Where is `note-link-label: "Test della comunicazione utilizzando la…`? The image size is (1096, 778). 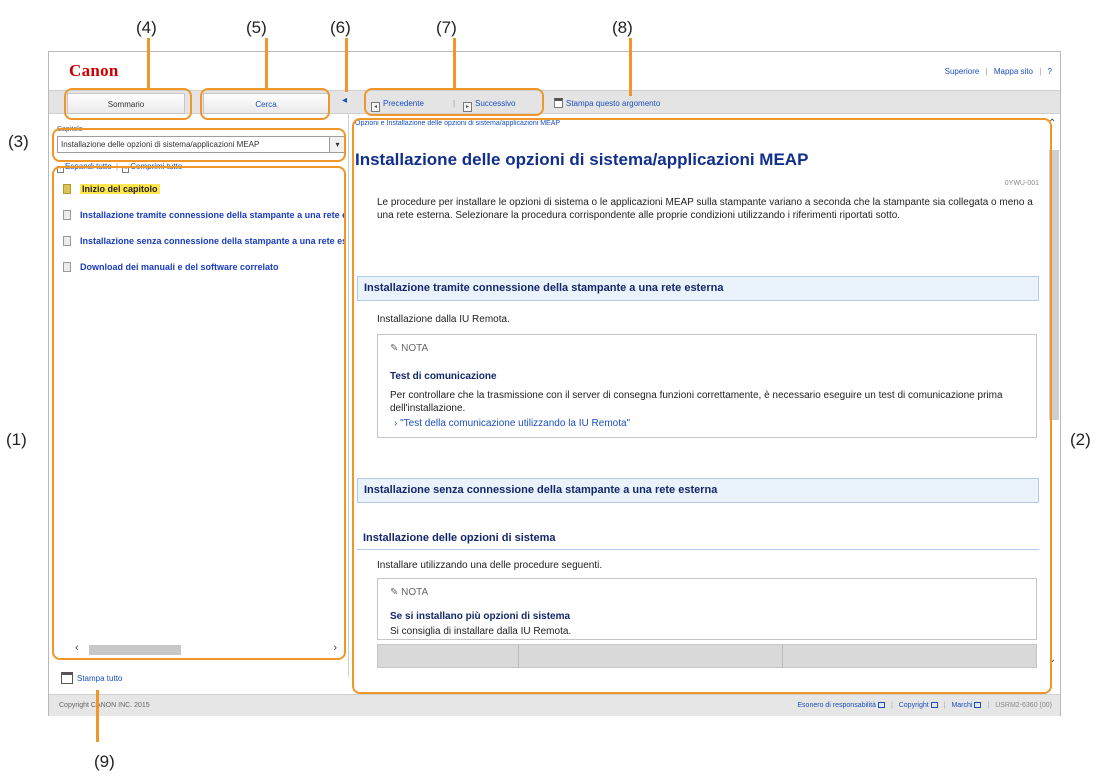
note-link-label: "Test della comunicazione utilizzando la… is located at coordinates (515, 423).